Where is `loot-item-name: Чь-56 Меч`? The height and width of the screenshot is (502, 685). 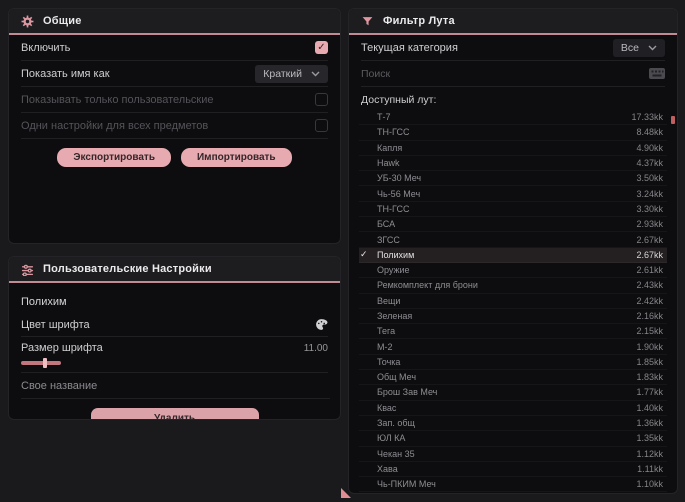 loot-item-name: Чь-56 Меч is located at coordinates (399, 193).